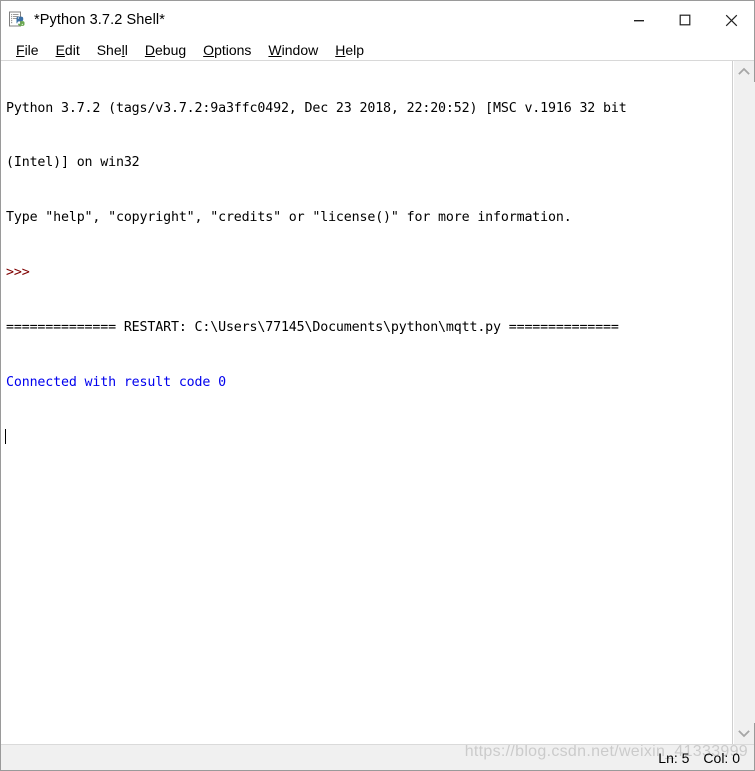 The height and width of the screenshot is (771, 755). I want to click on menu-mnemonic: W, so click(275, 49).